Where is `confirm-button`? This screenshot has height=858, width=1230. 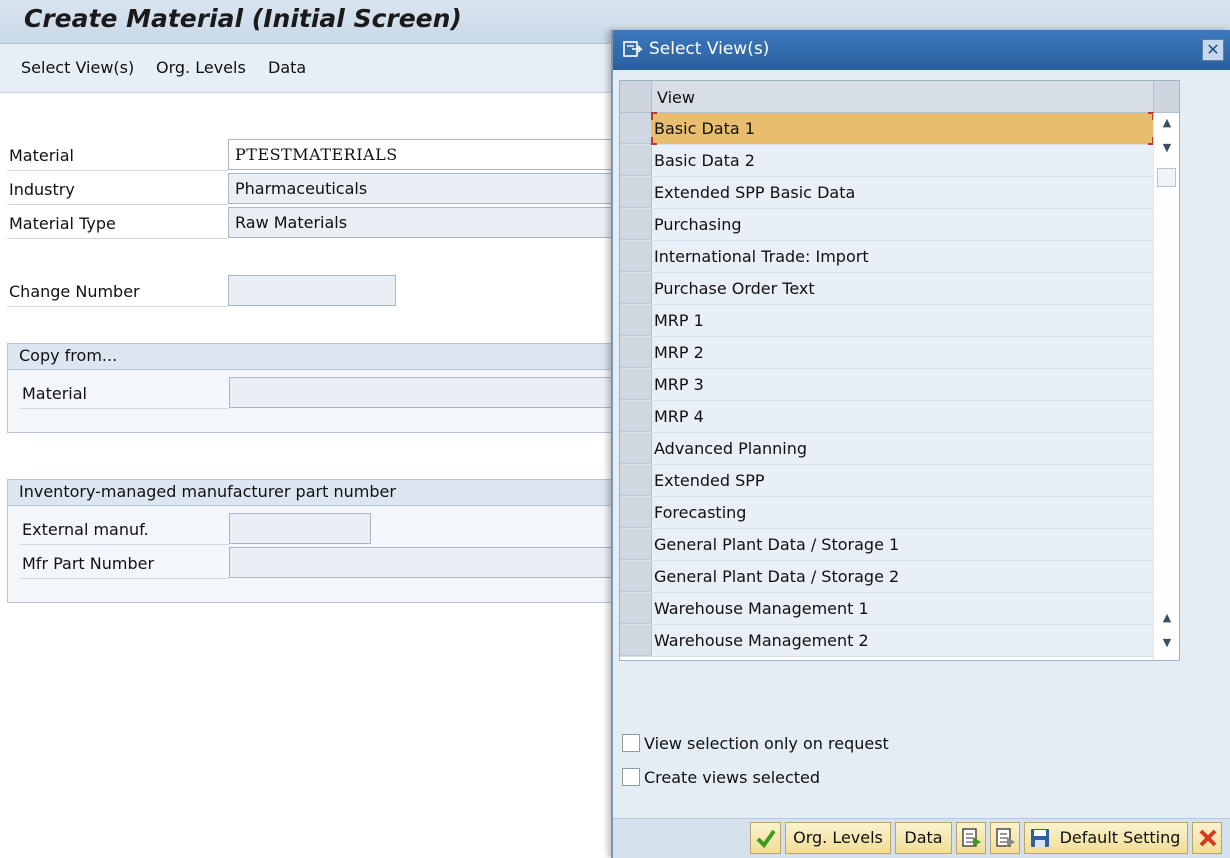
confirm-button is located at coordinates (765, 838).